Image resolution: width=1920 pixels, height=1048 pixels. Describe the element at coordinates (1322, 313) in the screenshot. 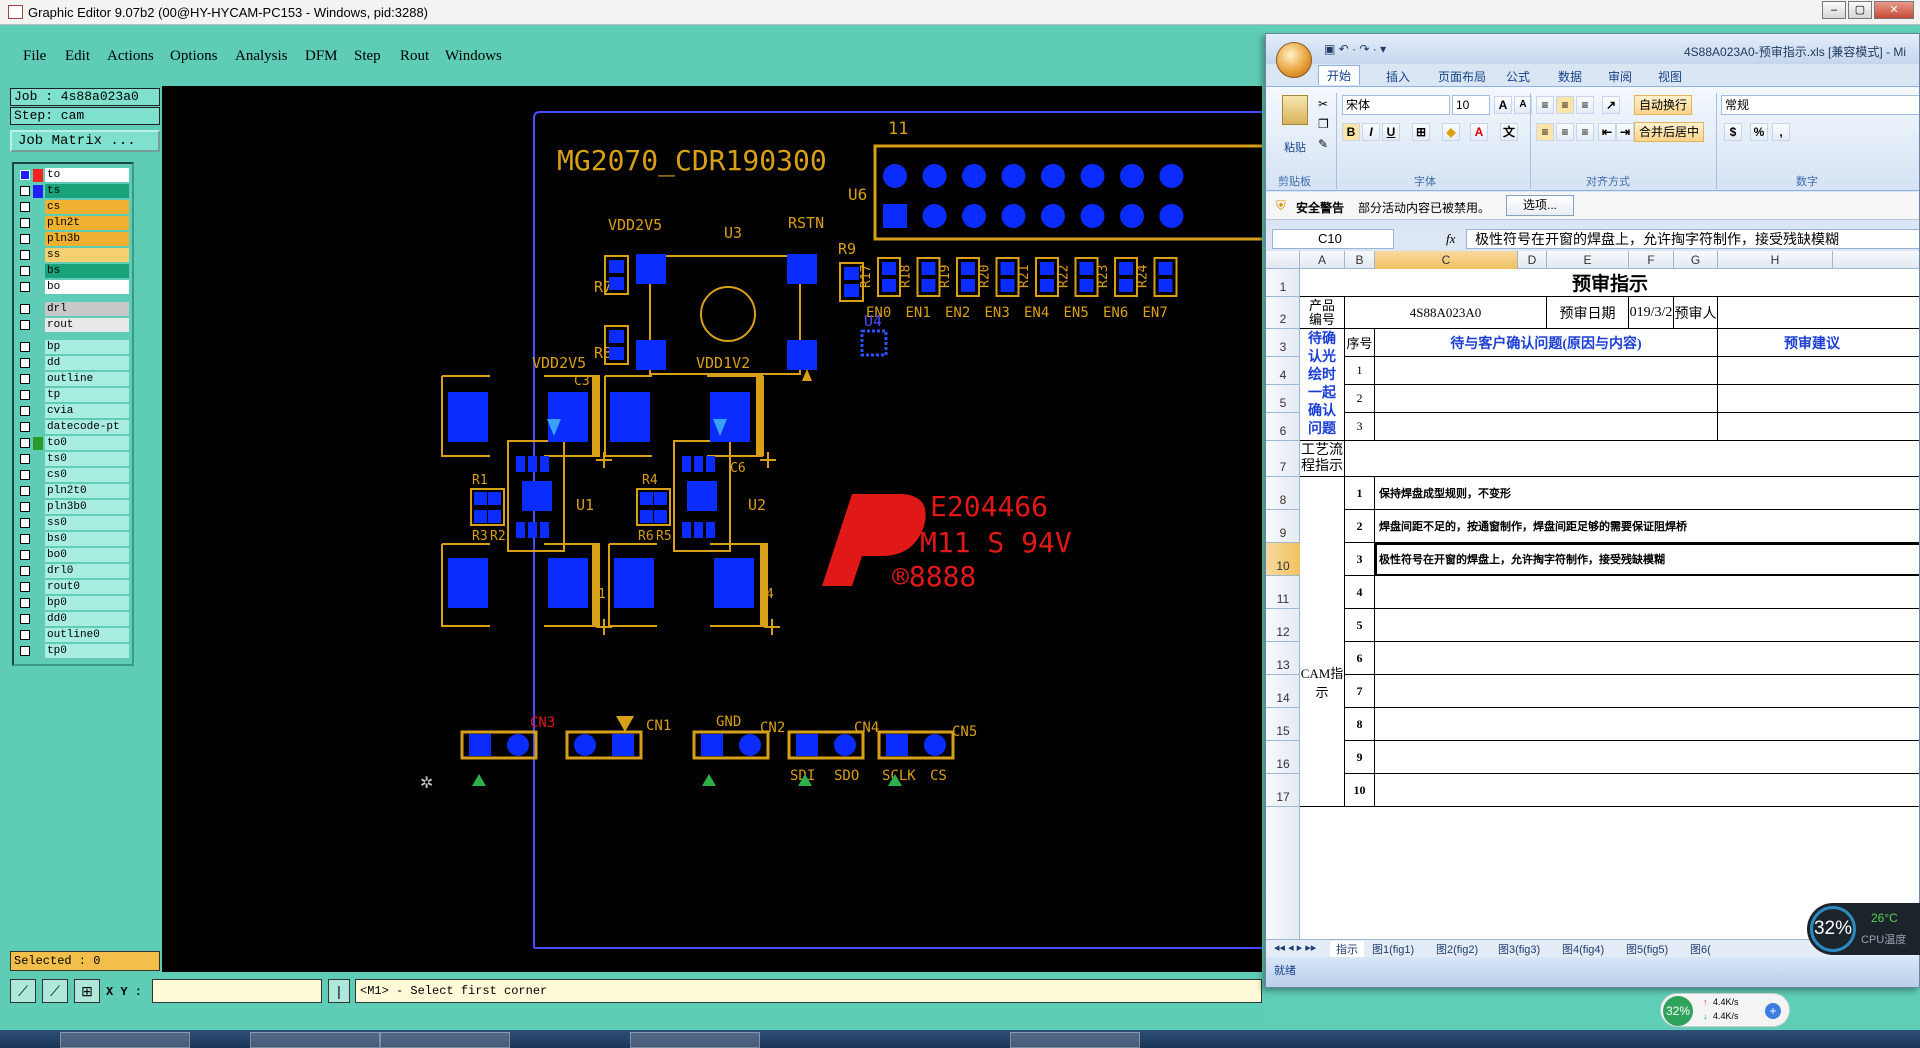

I see `product-no-label: 产品编号` at that location.